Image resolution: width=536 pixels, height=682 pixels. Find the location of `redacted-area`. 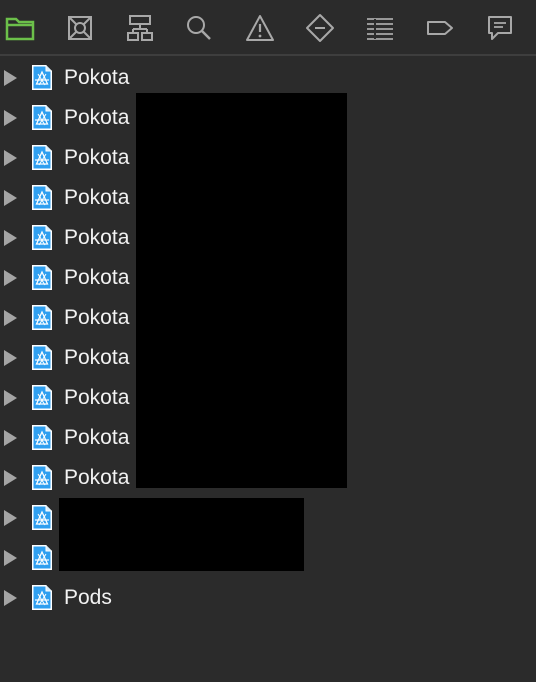

redacted-area is located at coordinates (181, 534).